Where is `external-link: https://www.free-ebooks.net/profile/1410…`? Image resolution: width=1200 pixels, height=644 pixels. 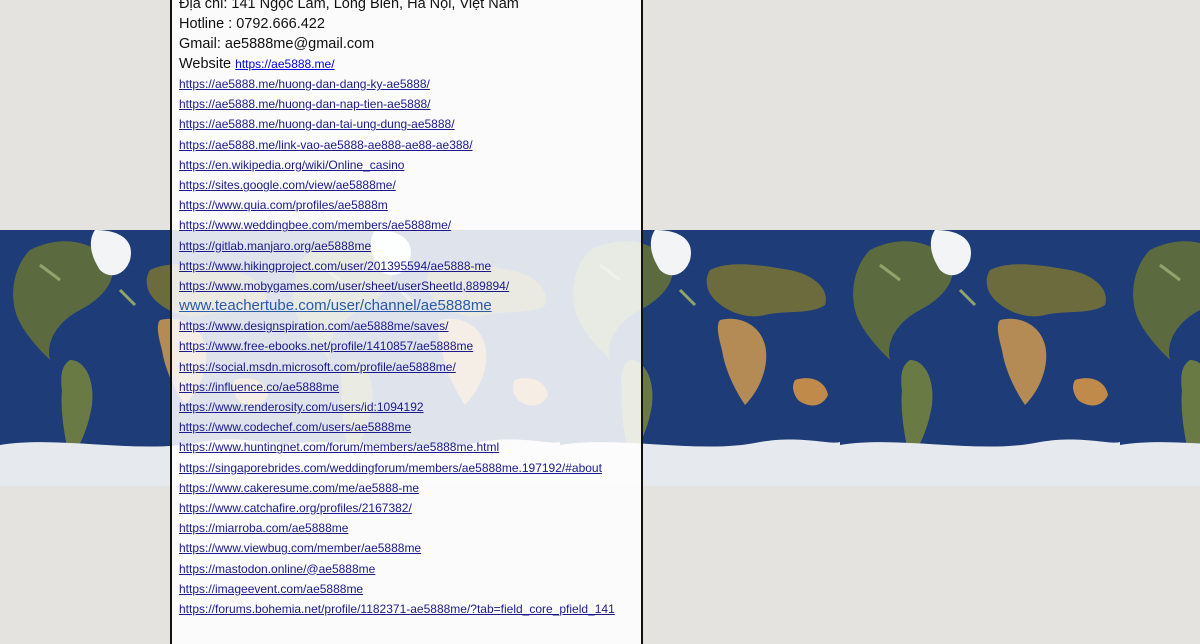 external-link: https://www.free-ebooks.net/profile/1410… is located at coordinates (326, 346).